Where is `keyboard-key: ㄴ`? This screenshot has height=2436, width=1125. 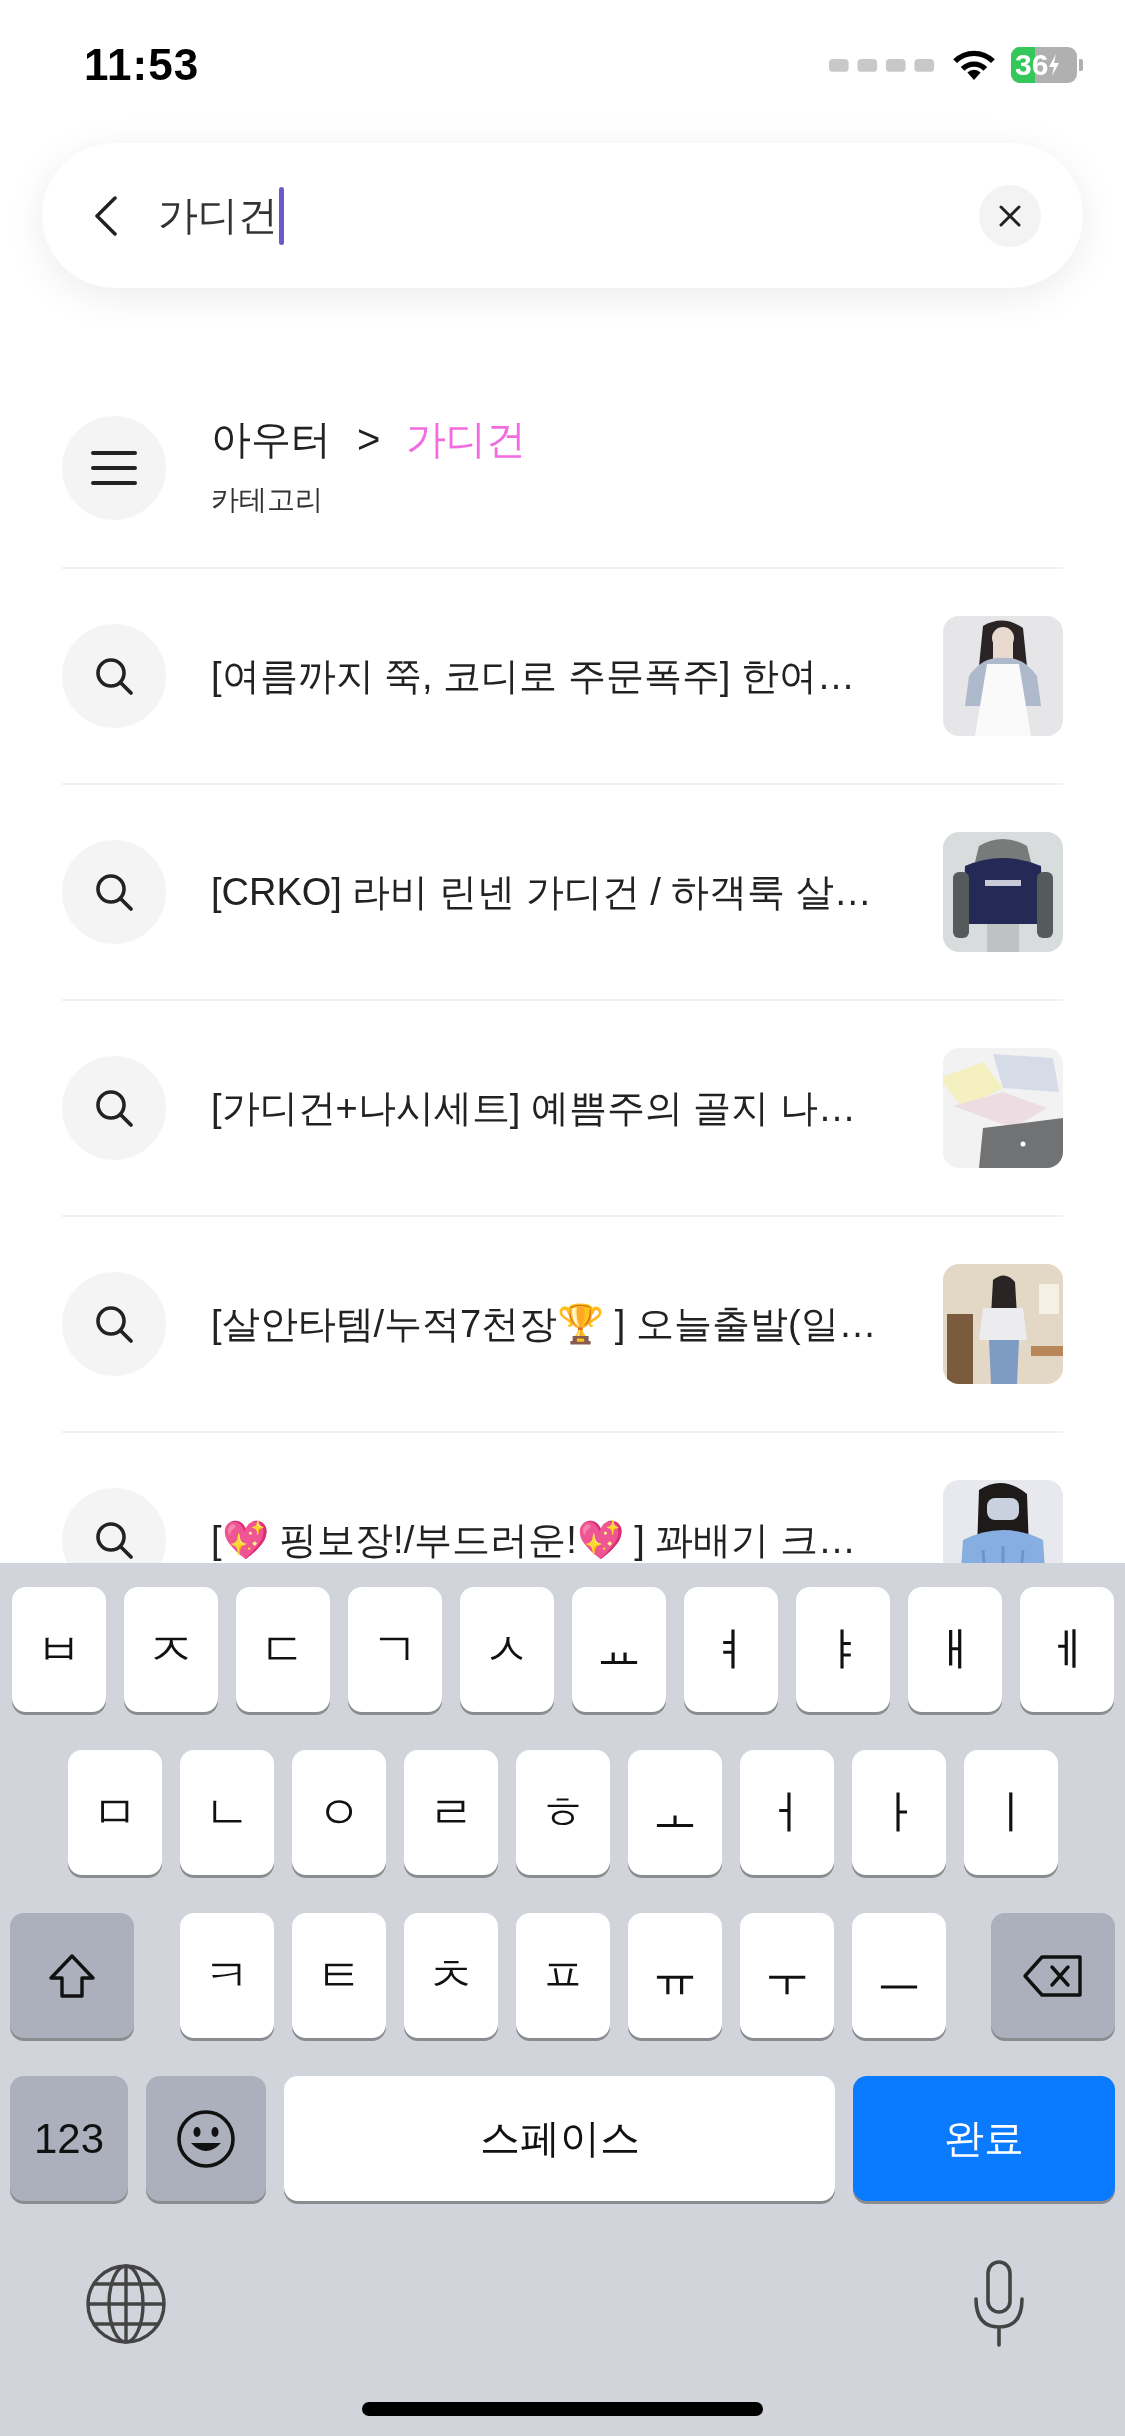
keyboard-key: ㄴ is located at coordinates (226, 1812).